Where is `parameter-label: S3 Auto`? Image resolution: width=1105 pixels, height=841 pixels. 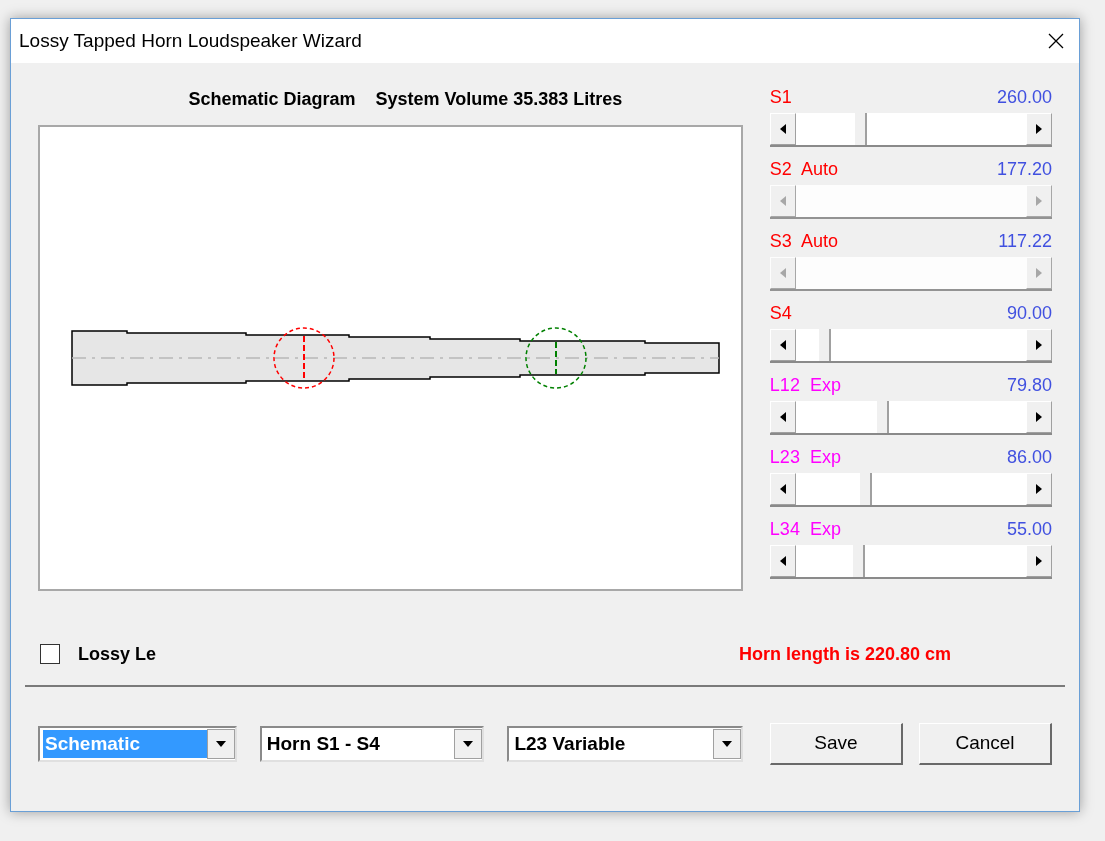
parameter-label: S3 Auto is located at coordinates (803, 241).